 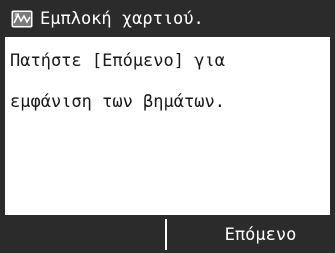 I want to click on page-title: Εμπλοκή χαρτιού., so click(x=122, y=18).